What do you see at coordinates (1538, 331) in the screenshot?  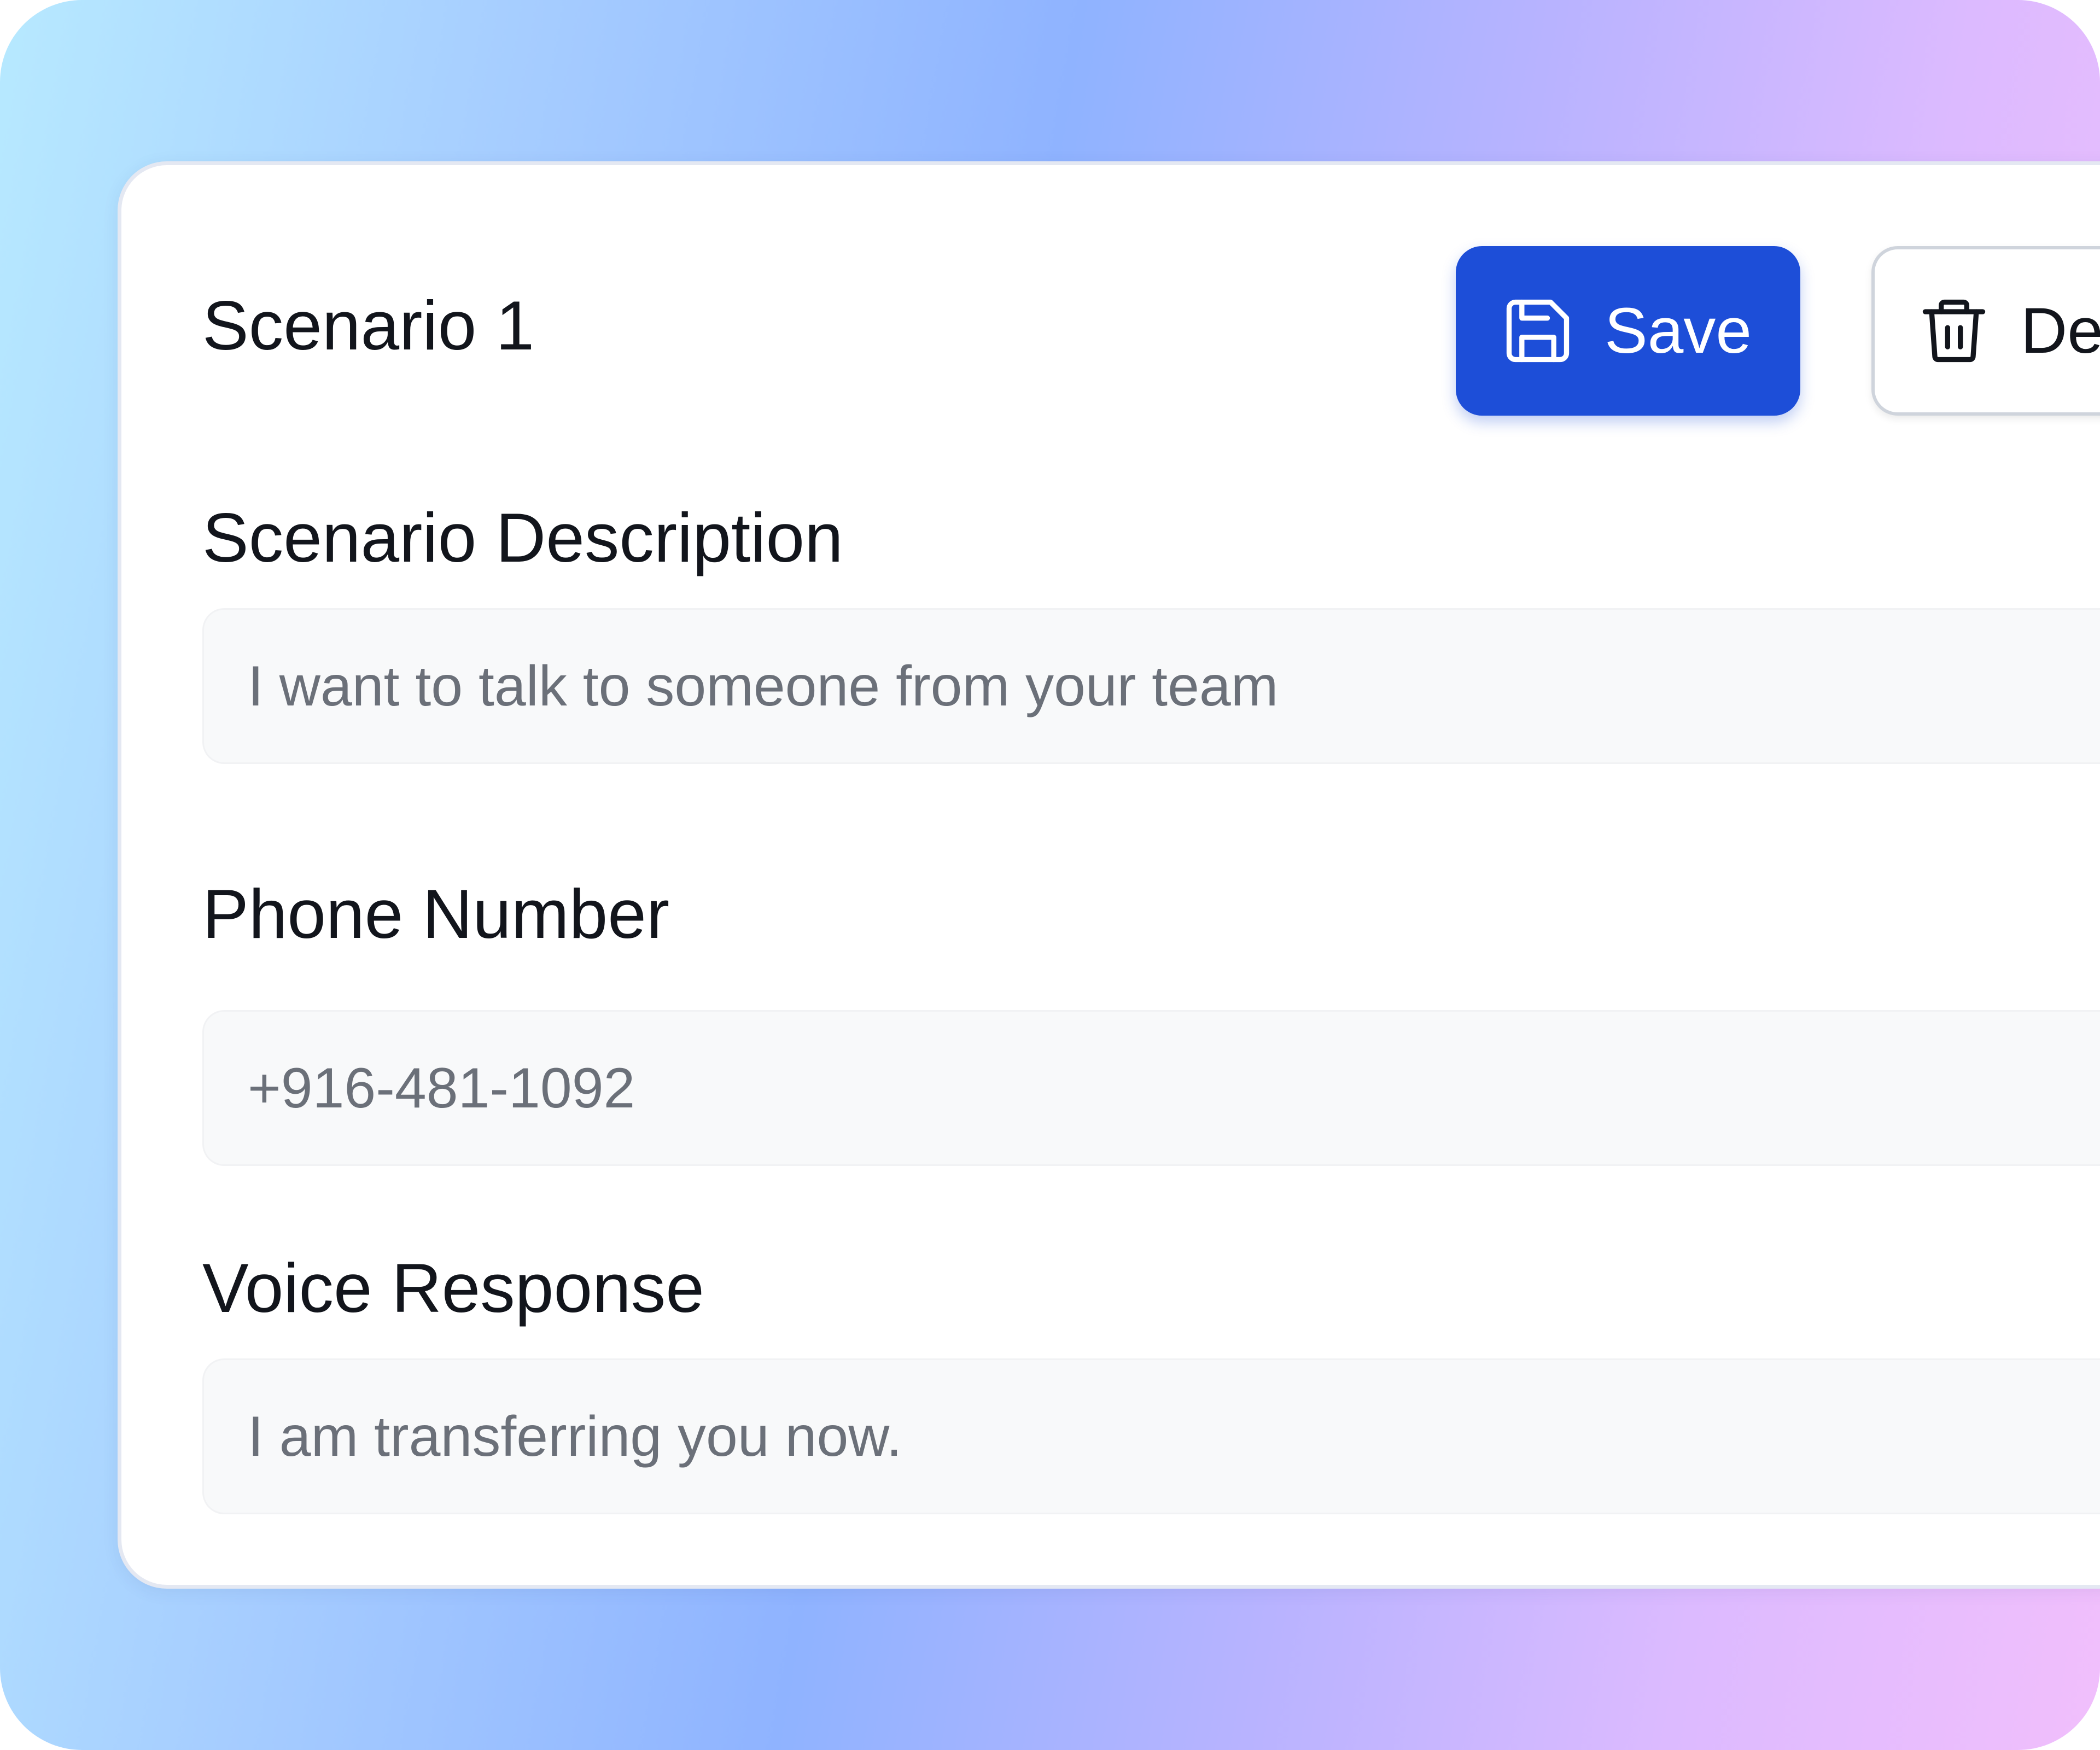 I see `save-icon` at bounding box center [1538, 331].